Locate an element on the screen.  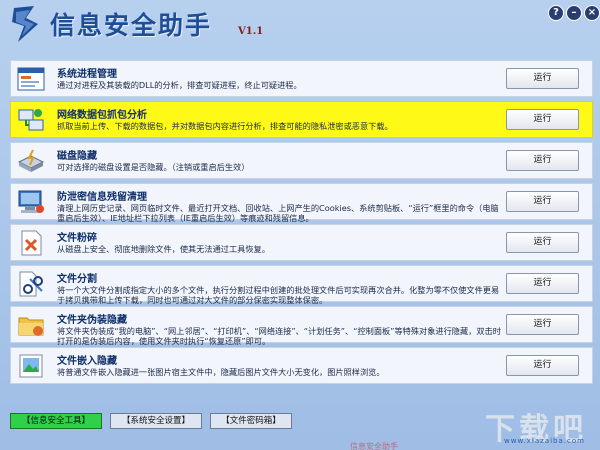
tool-row-file-shred: 文件粉碎 从磁盘上安全、彻底地删除文件，使其无法通过工具恢复。 运行 is located at coordinates (301, 242).